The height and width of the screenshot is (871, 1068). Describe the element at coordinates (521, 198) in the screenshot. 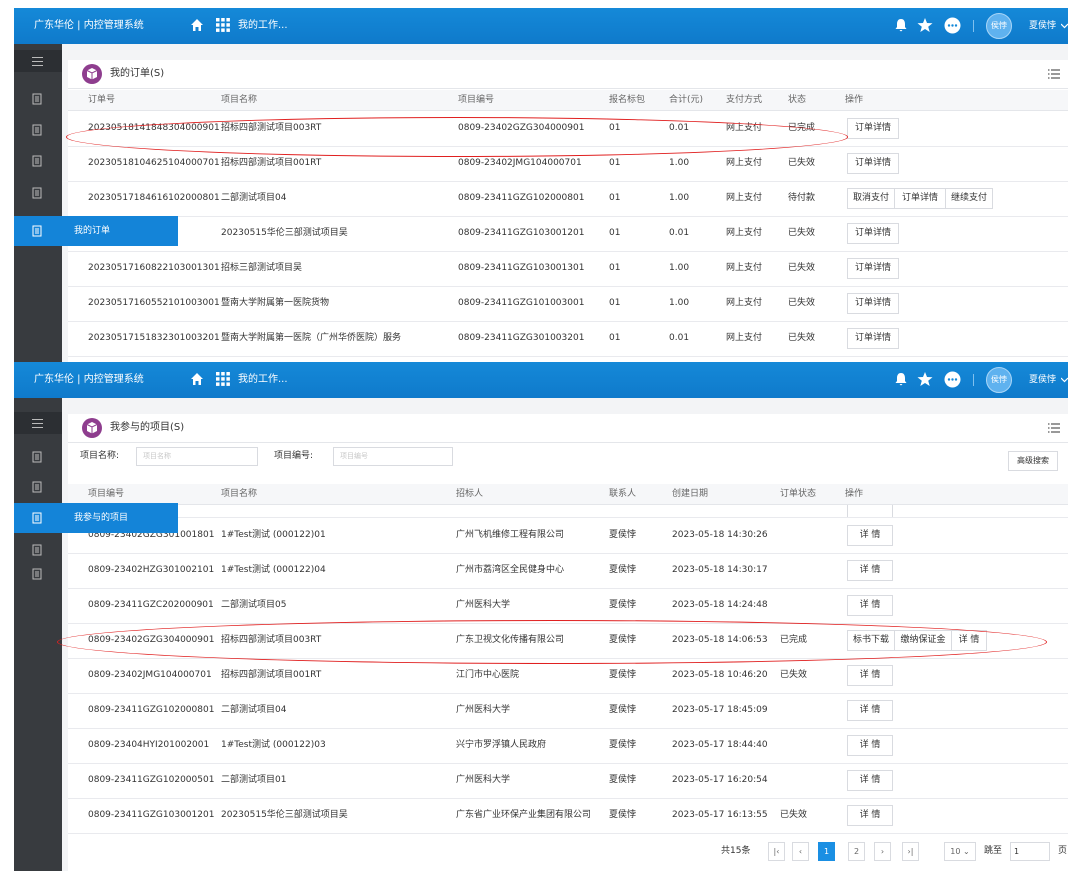

I see `cell-code: 0809-23411GZG102000801` at that location.